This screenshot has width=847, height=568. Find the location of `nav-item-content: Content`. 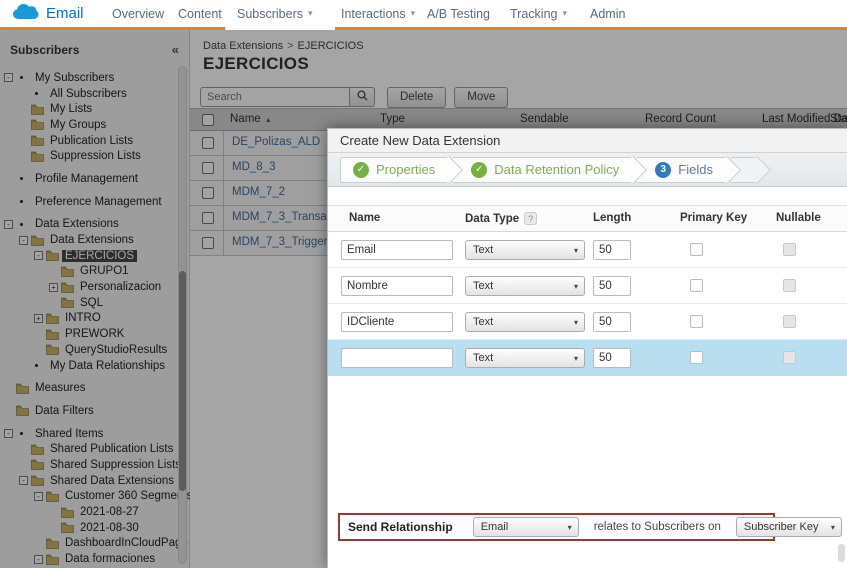

nav-item-content: Content is located at coordinates (200, 13).